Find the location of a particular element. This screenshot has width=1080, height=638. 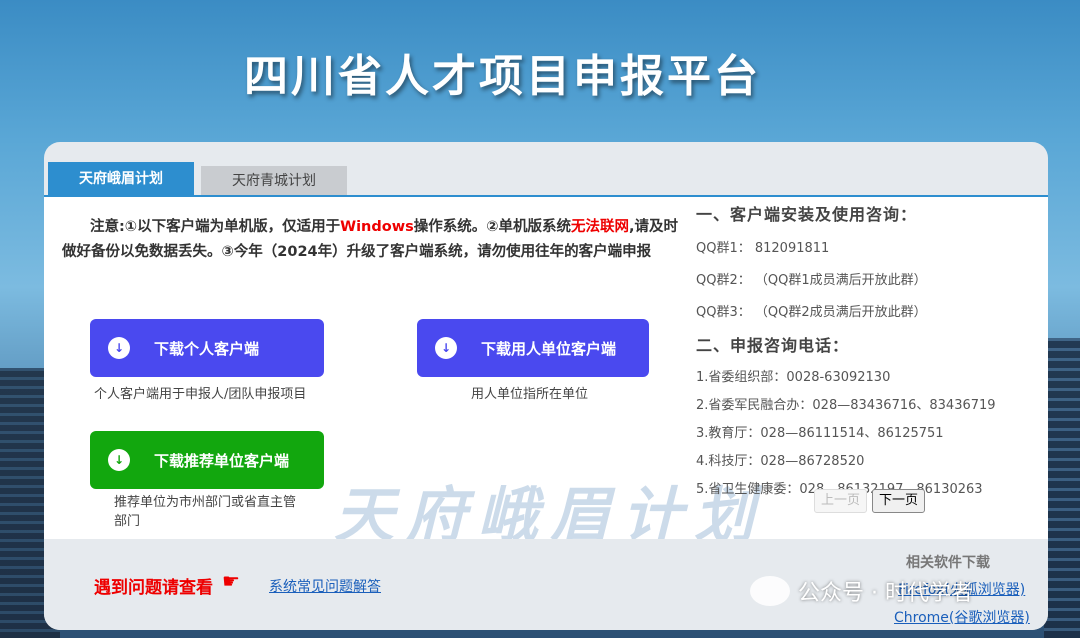

personal-caption: 个人客户端用于申报人/团队申报项目 is located at coordinates (200, 394).